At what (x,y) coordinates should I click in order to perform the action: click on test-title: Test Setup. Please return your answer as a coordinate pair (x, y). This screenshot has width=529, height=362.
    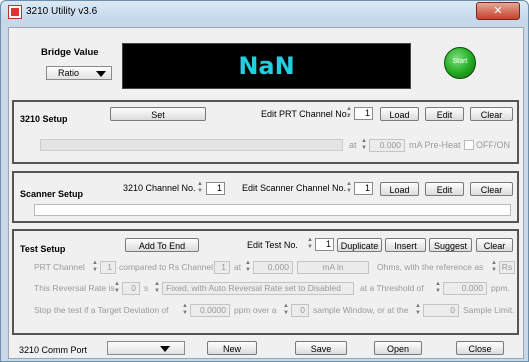
    Looking at the image, I should click on (43, 249).